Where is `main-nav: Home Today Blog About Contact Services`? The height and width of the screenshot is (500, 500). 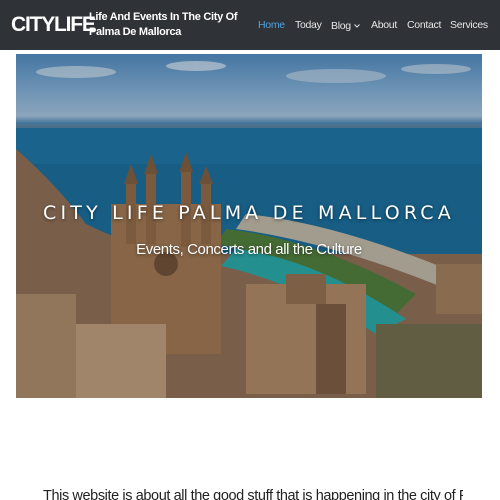
main-nav: Home Today Blog About Contact Services is located at coordinates (250, 26).